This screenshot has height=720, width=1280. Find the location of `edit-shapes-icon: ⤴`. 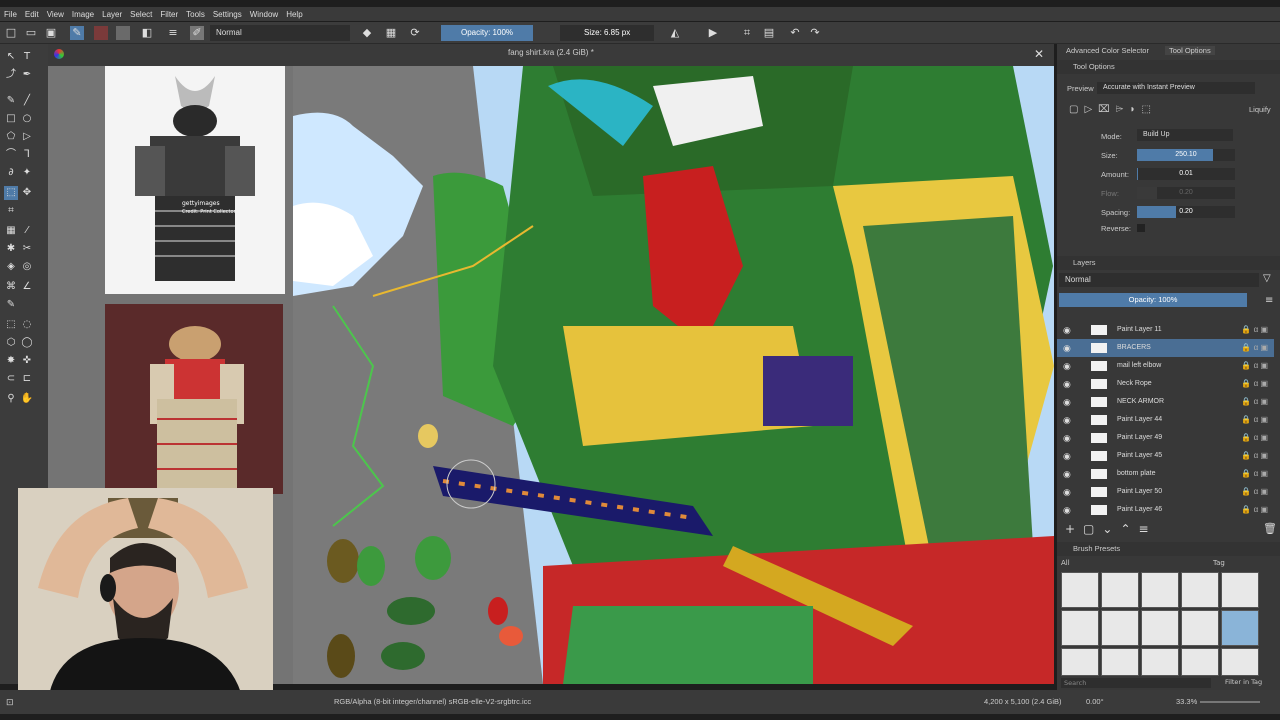

edit-shapes-icon: ⤴ is located at coordinates (11, 75).